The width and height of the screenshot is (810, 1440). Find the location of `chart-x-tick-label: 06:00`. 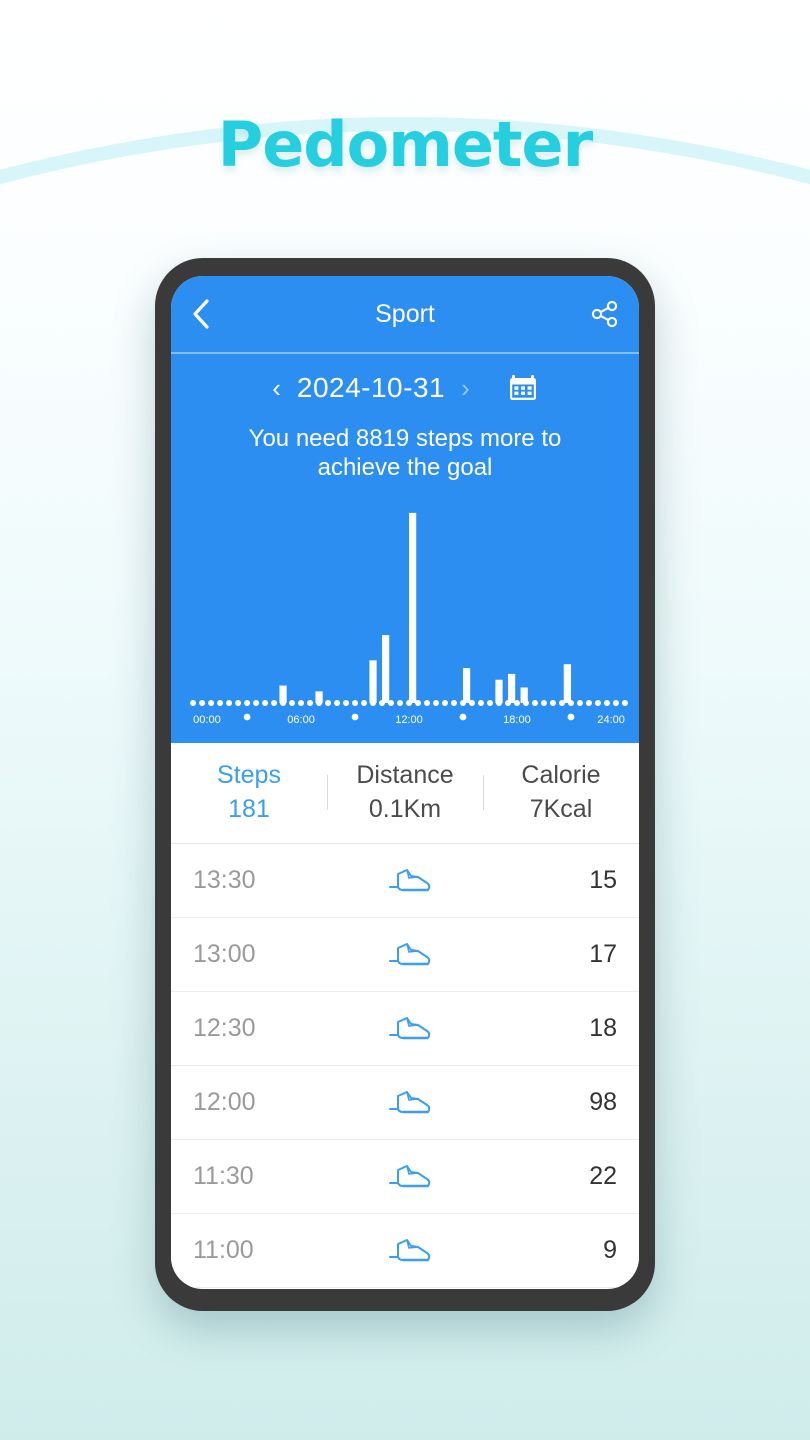

chart-x-tick-label: 06:00 is located at coordinates (301, 720).